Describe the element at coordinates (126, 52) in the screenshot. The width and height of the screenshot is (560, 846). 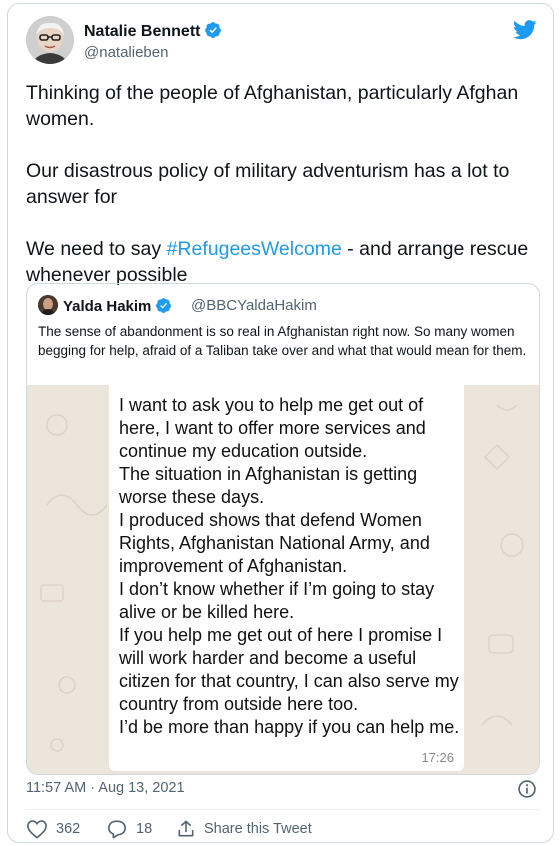
I see `author-handle: @natalieben` at that location.